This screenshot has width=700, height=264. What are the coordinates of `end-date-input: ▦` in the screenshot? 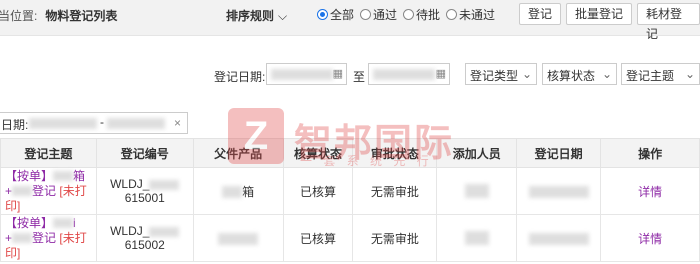 It's located at (409, 74).